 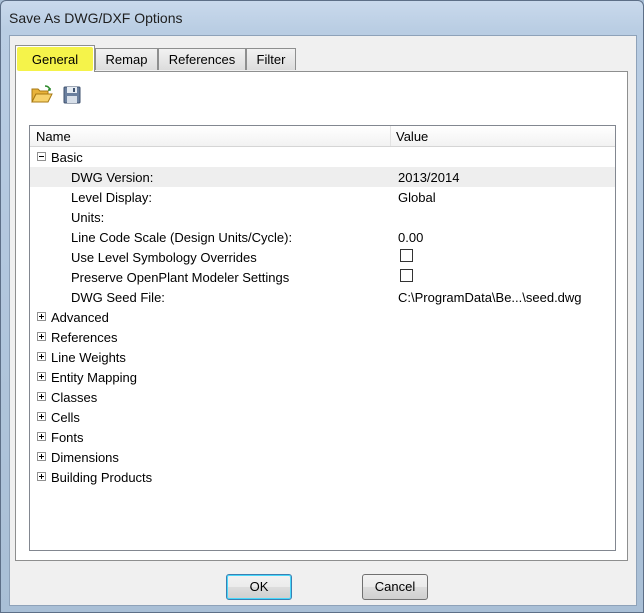 What do you see at coordinates (322, 277) in the screenshot?
I see `property-row-preserve-openplant: Preserve OpenPlant Modeler Settings` at bounding box center [322, 277].